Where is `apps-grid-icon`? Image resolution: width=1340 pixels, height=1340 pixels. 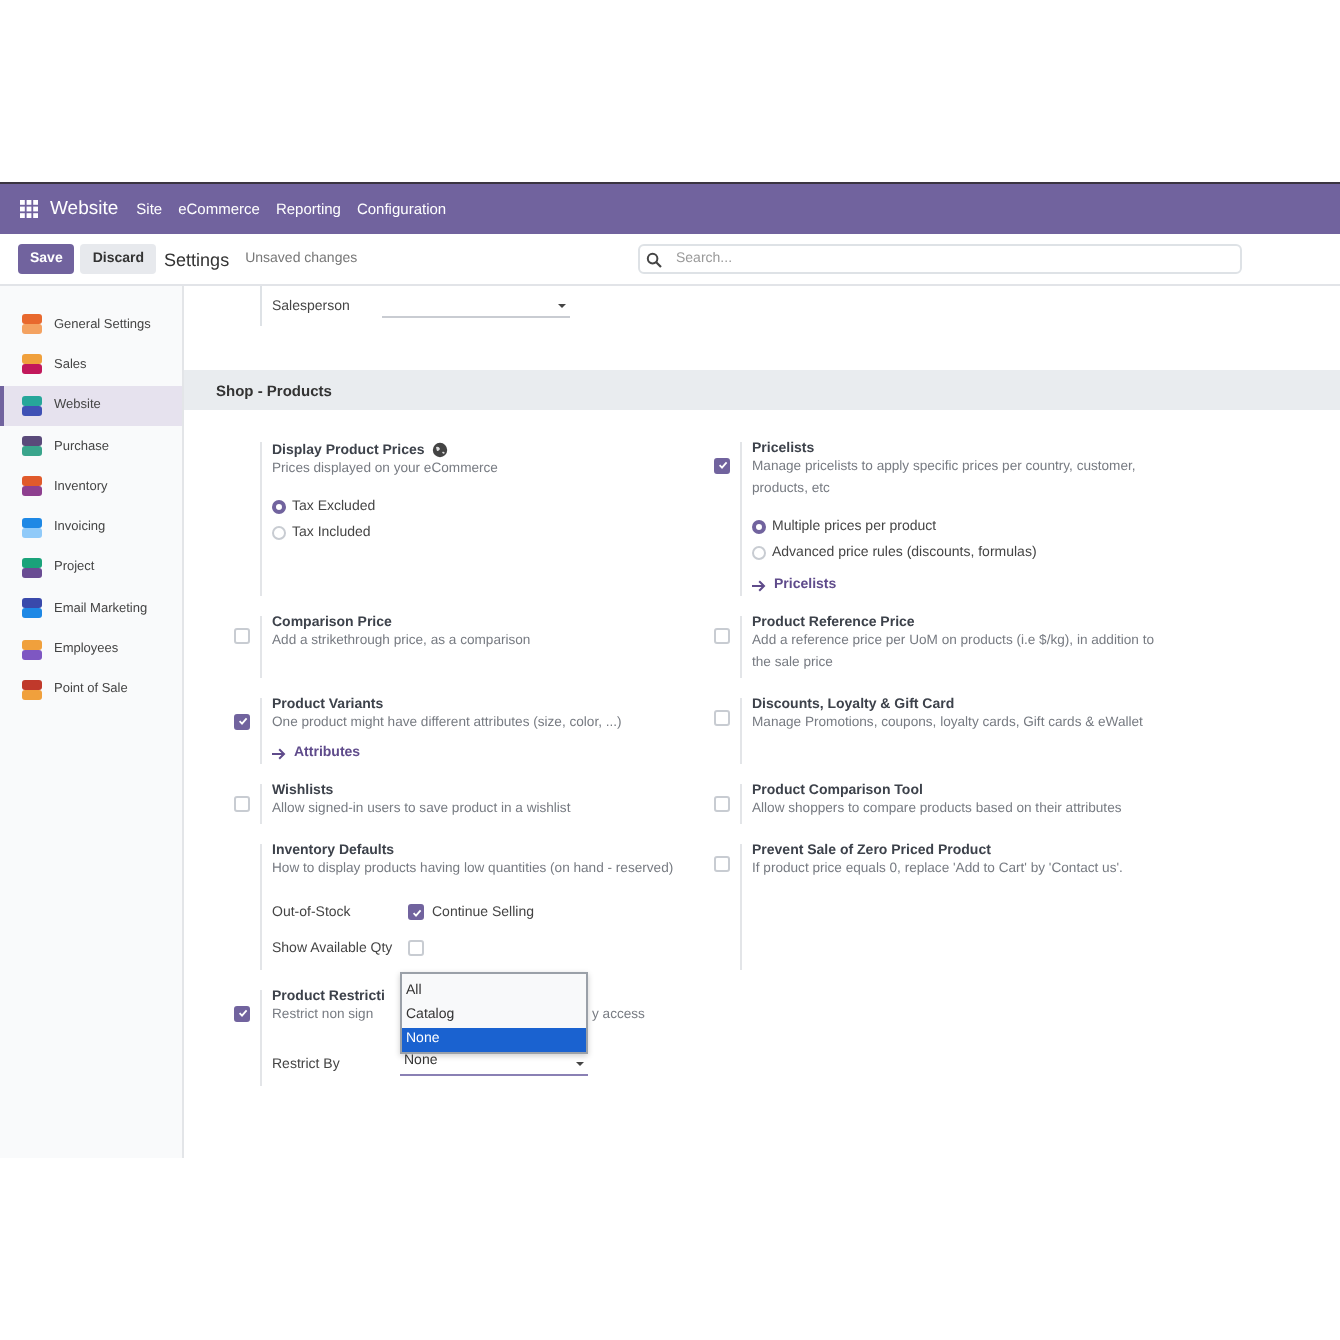 apps-grid-icon is located at coordinates (29, 209).